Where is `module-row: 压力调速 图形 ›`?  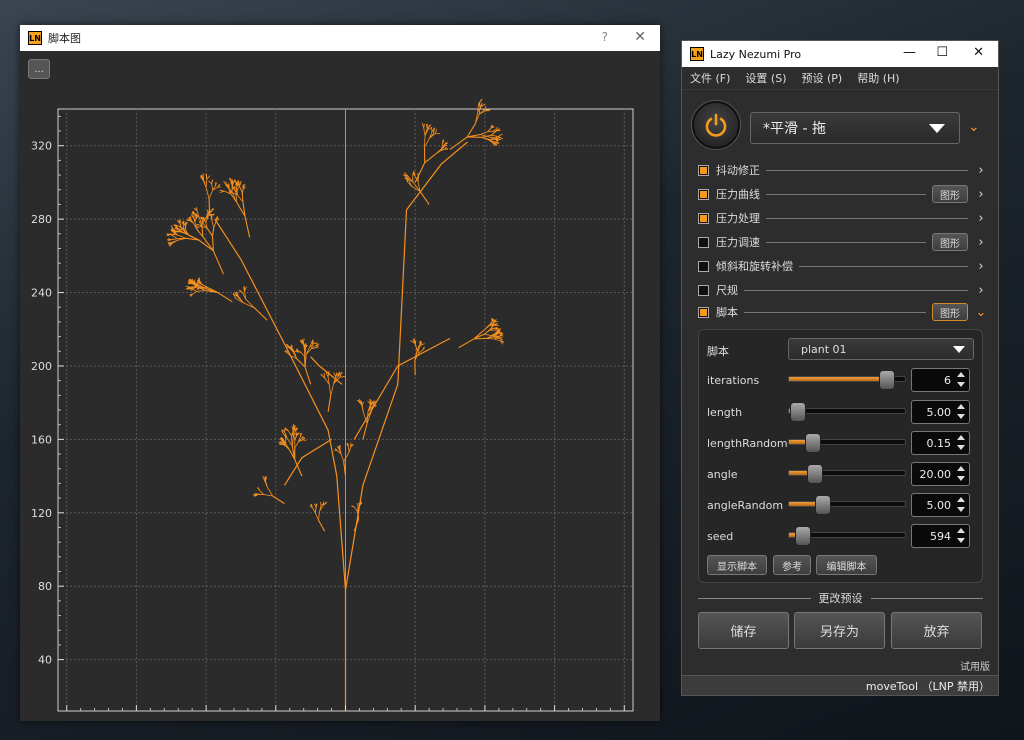
module-row: 压力调速 图形 › is located at coordinates (843, 242).